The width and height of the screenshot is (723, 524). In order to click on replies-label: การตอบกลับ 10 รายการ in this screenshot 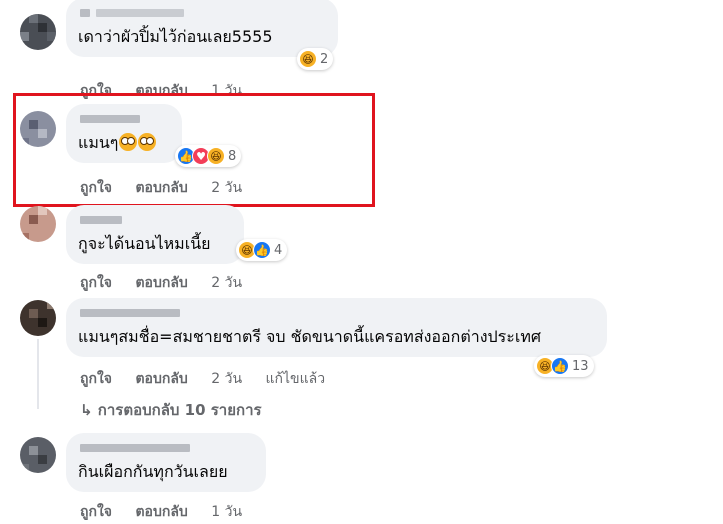, I will do `click(179, 410)`.